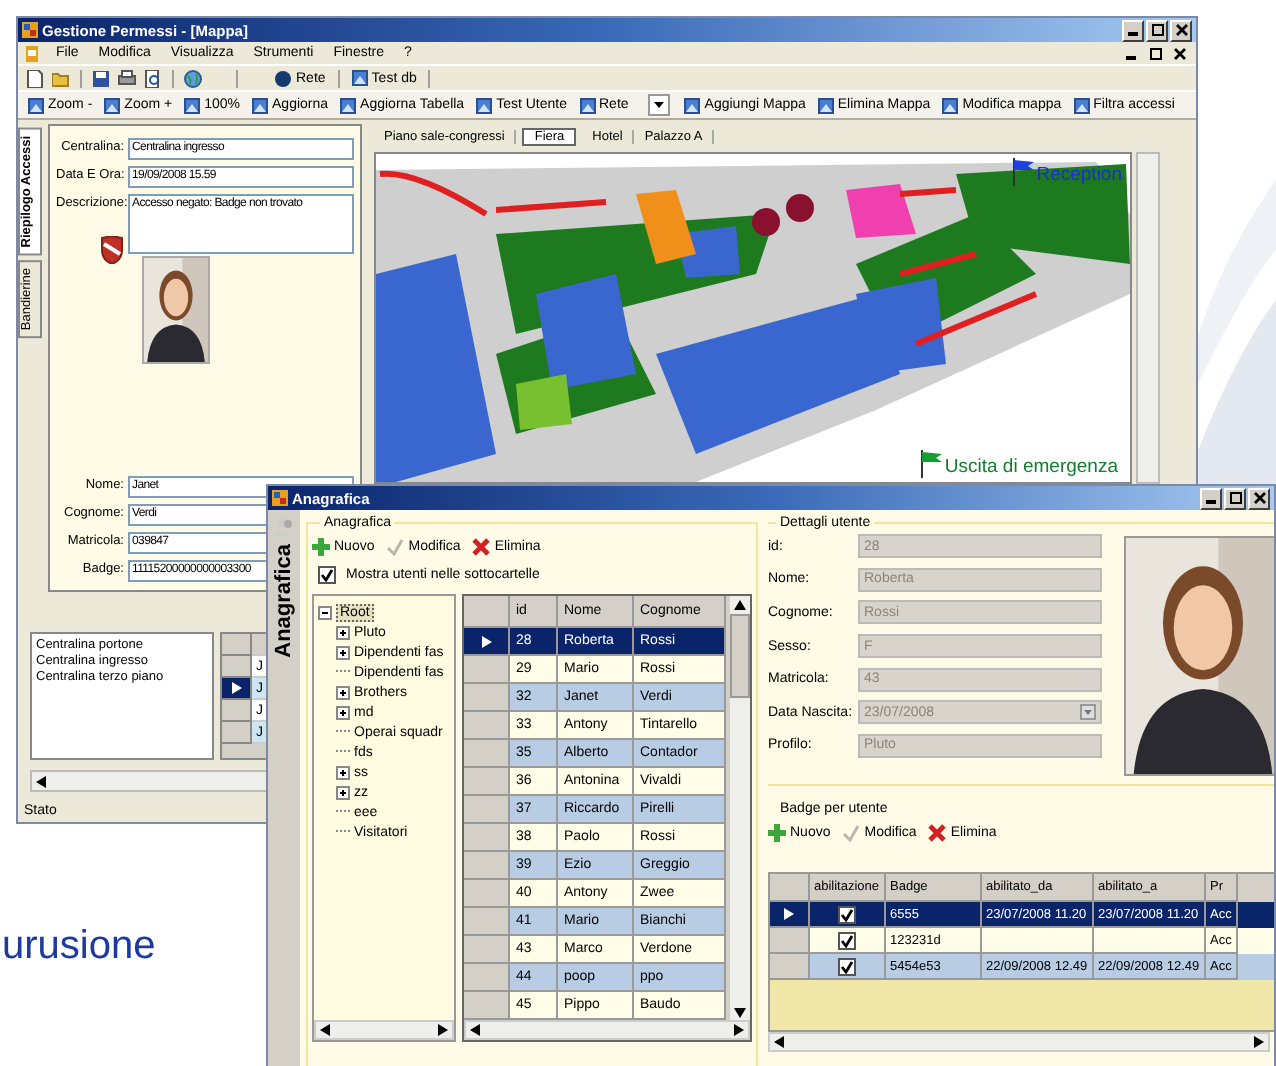  What do you see at coordinates (284, 526) in the screenshot?
I see `users-icon` at bounding box center [284, 526].